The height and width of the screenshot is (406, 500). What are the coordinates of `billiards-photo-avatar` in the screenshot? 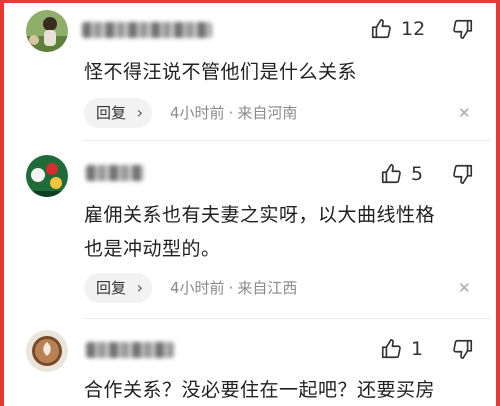 It's located at (47, 176).